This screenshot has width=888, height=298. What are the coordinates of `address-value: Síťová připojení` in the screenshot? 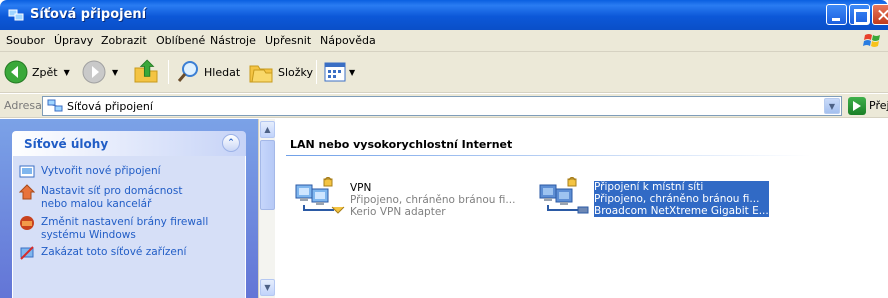 It's located at (110, 106).